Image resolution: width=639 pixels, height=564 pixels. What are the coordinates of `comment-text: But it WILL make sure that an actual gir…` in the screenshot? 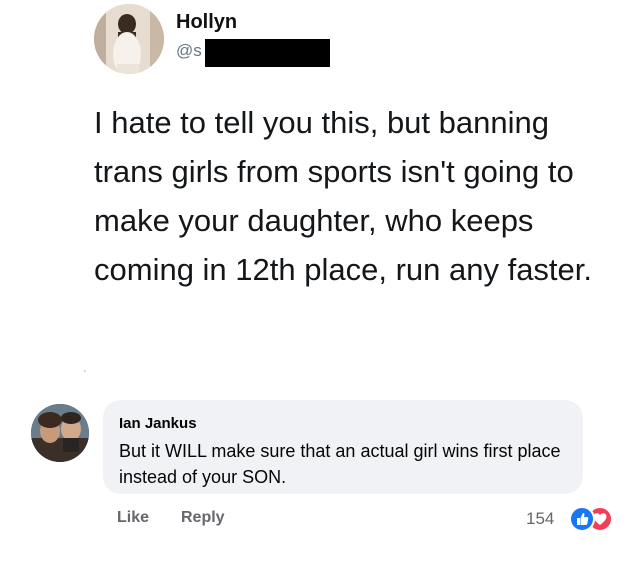 It's located at (340, 464).